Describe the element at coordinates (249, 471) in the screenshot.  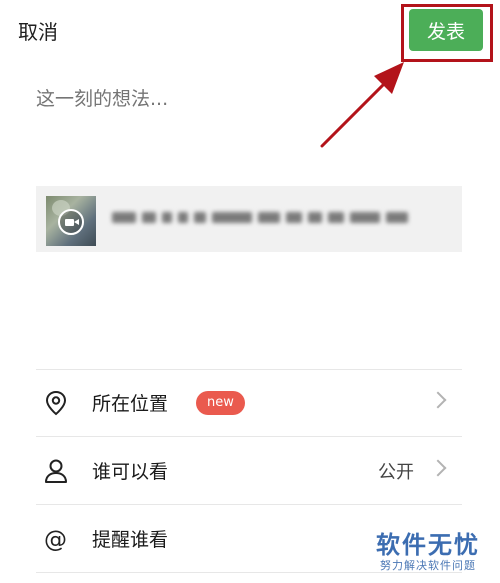
I see `option-visibility: 谁可以看 公开` at that location.